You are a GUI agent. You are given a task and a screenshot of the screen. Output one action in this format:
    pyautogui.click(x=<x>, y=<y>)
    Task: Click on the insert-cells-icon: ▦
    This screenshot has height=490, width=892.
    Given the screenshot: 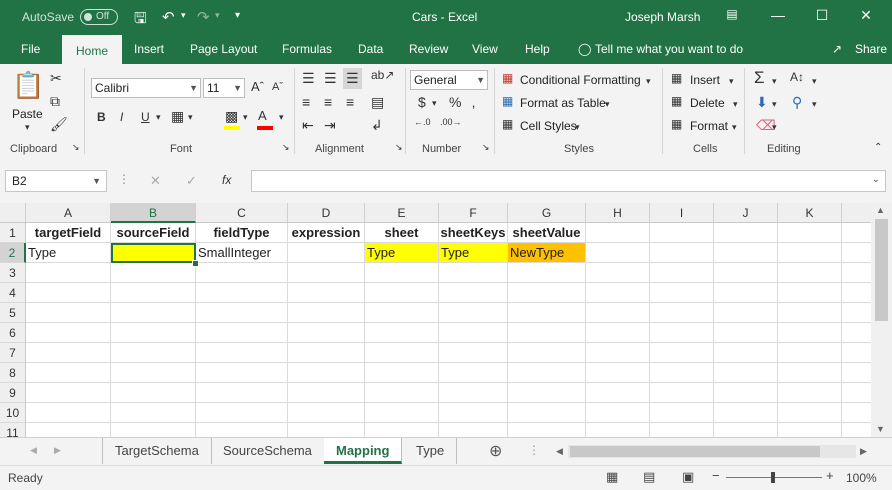 What is the action you would take?
    pyautogui.click(x=676, y=78)
    